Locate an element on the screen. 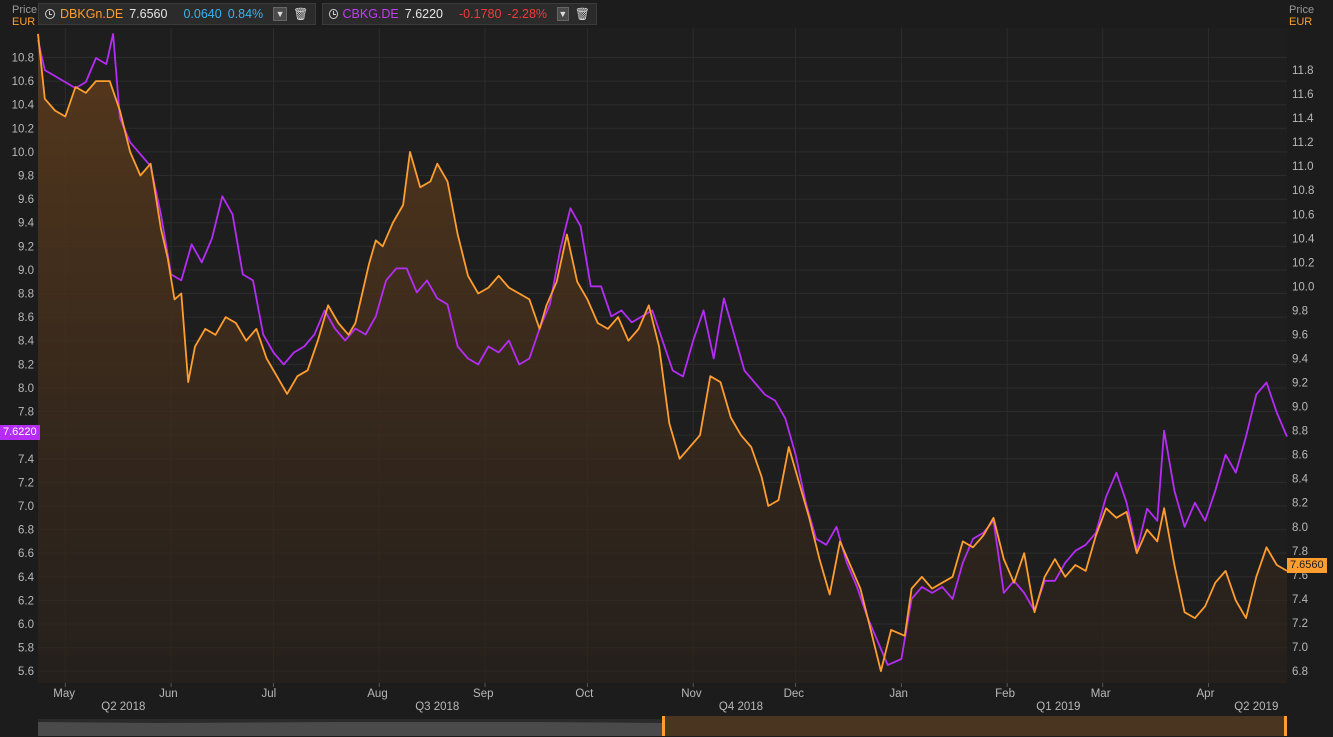 Image resolution: width=1333 pixels, height=737 pixels. x-month-label: Jan is located at coordinates (898, 694).